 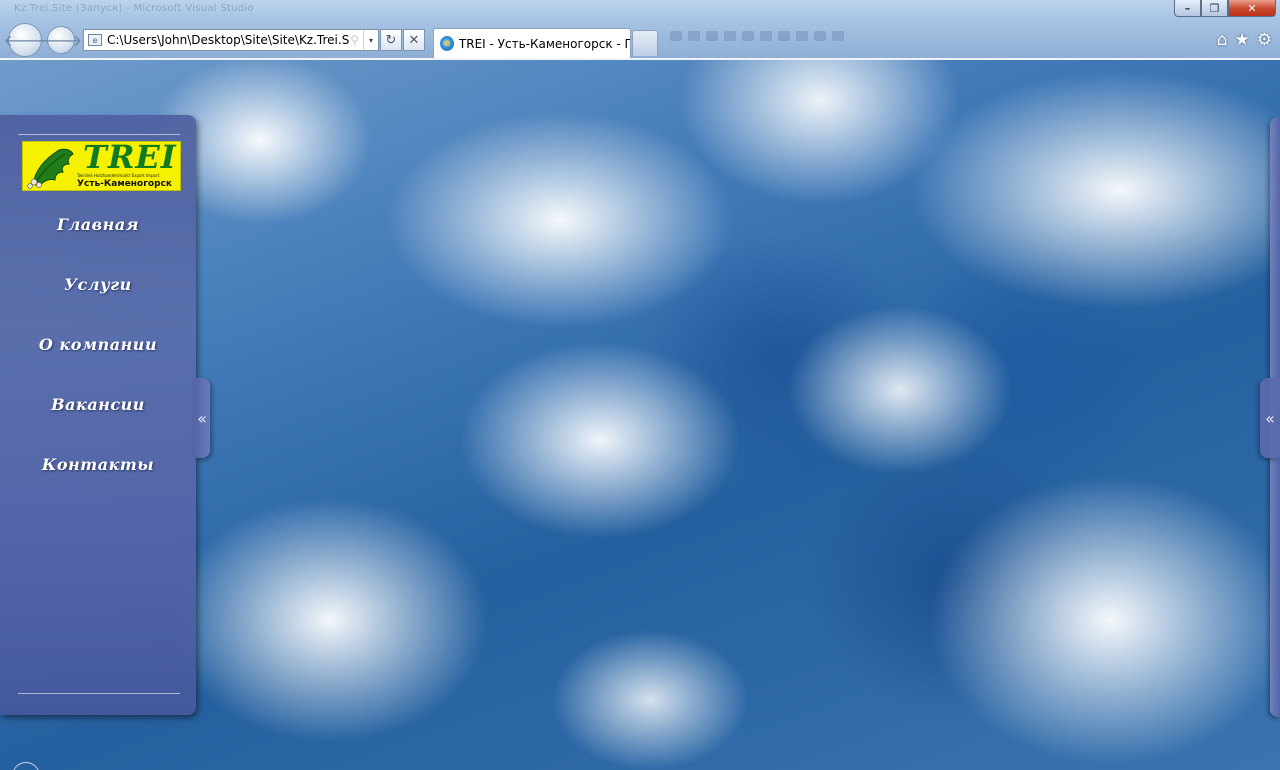 I want to click on window-controls: – ❐ ✕, so click(x=1225, y=8).